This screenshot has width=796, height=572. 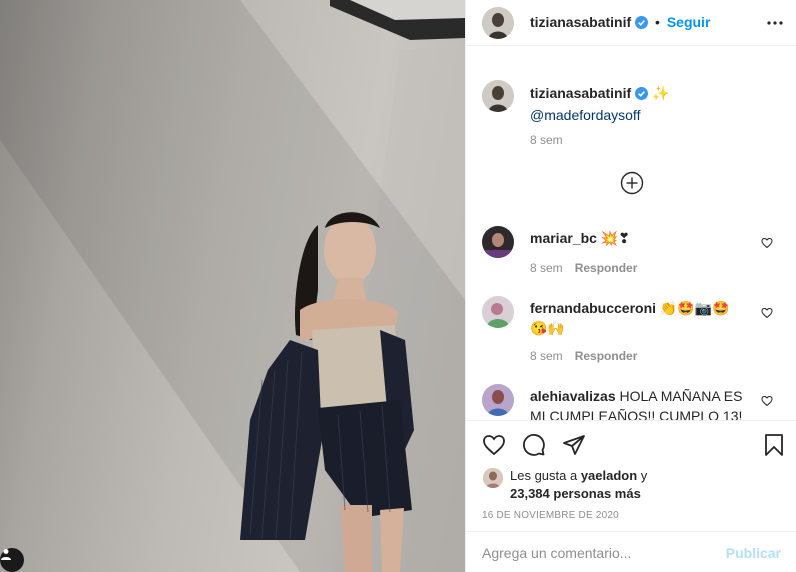 I want to click on caption-time: 8 sem, so click(x=546, y=140).